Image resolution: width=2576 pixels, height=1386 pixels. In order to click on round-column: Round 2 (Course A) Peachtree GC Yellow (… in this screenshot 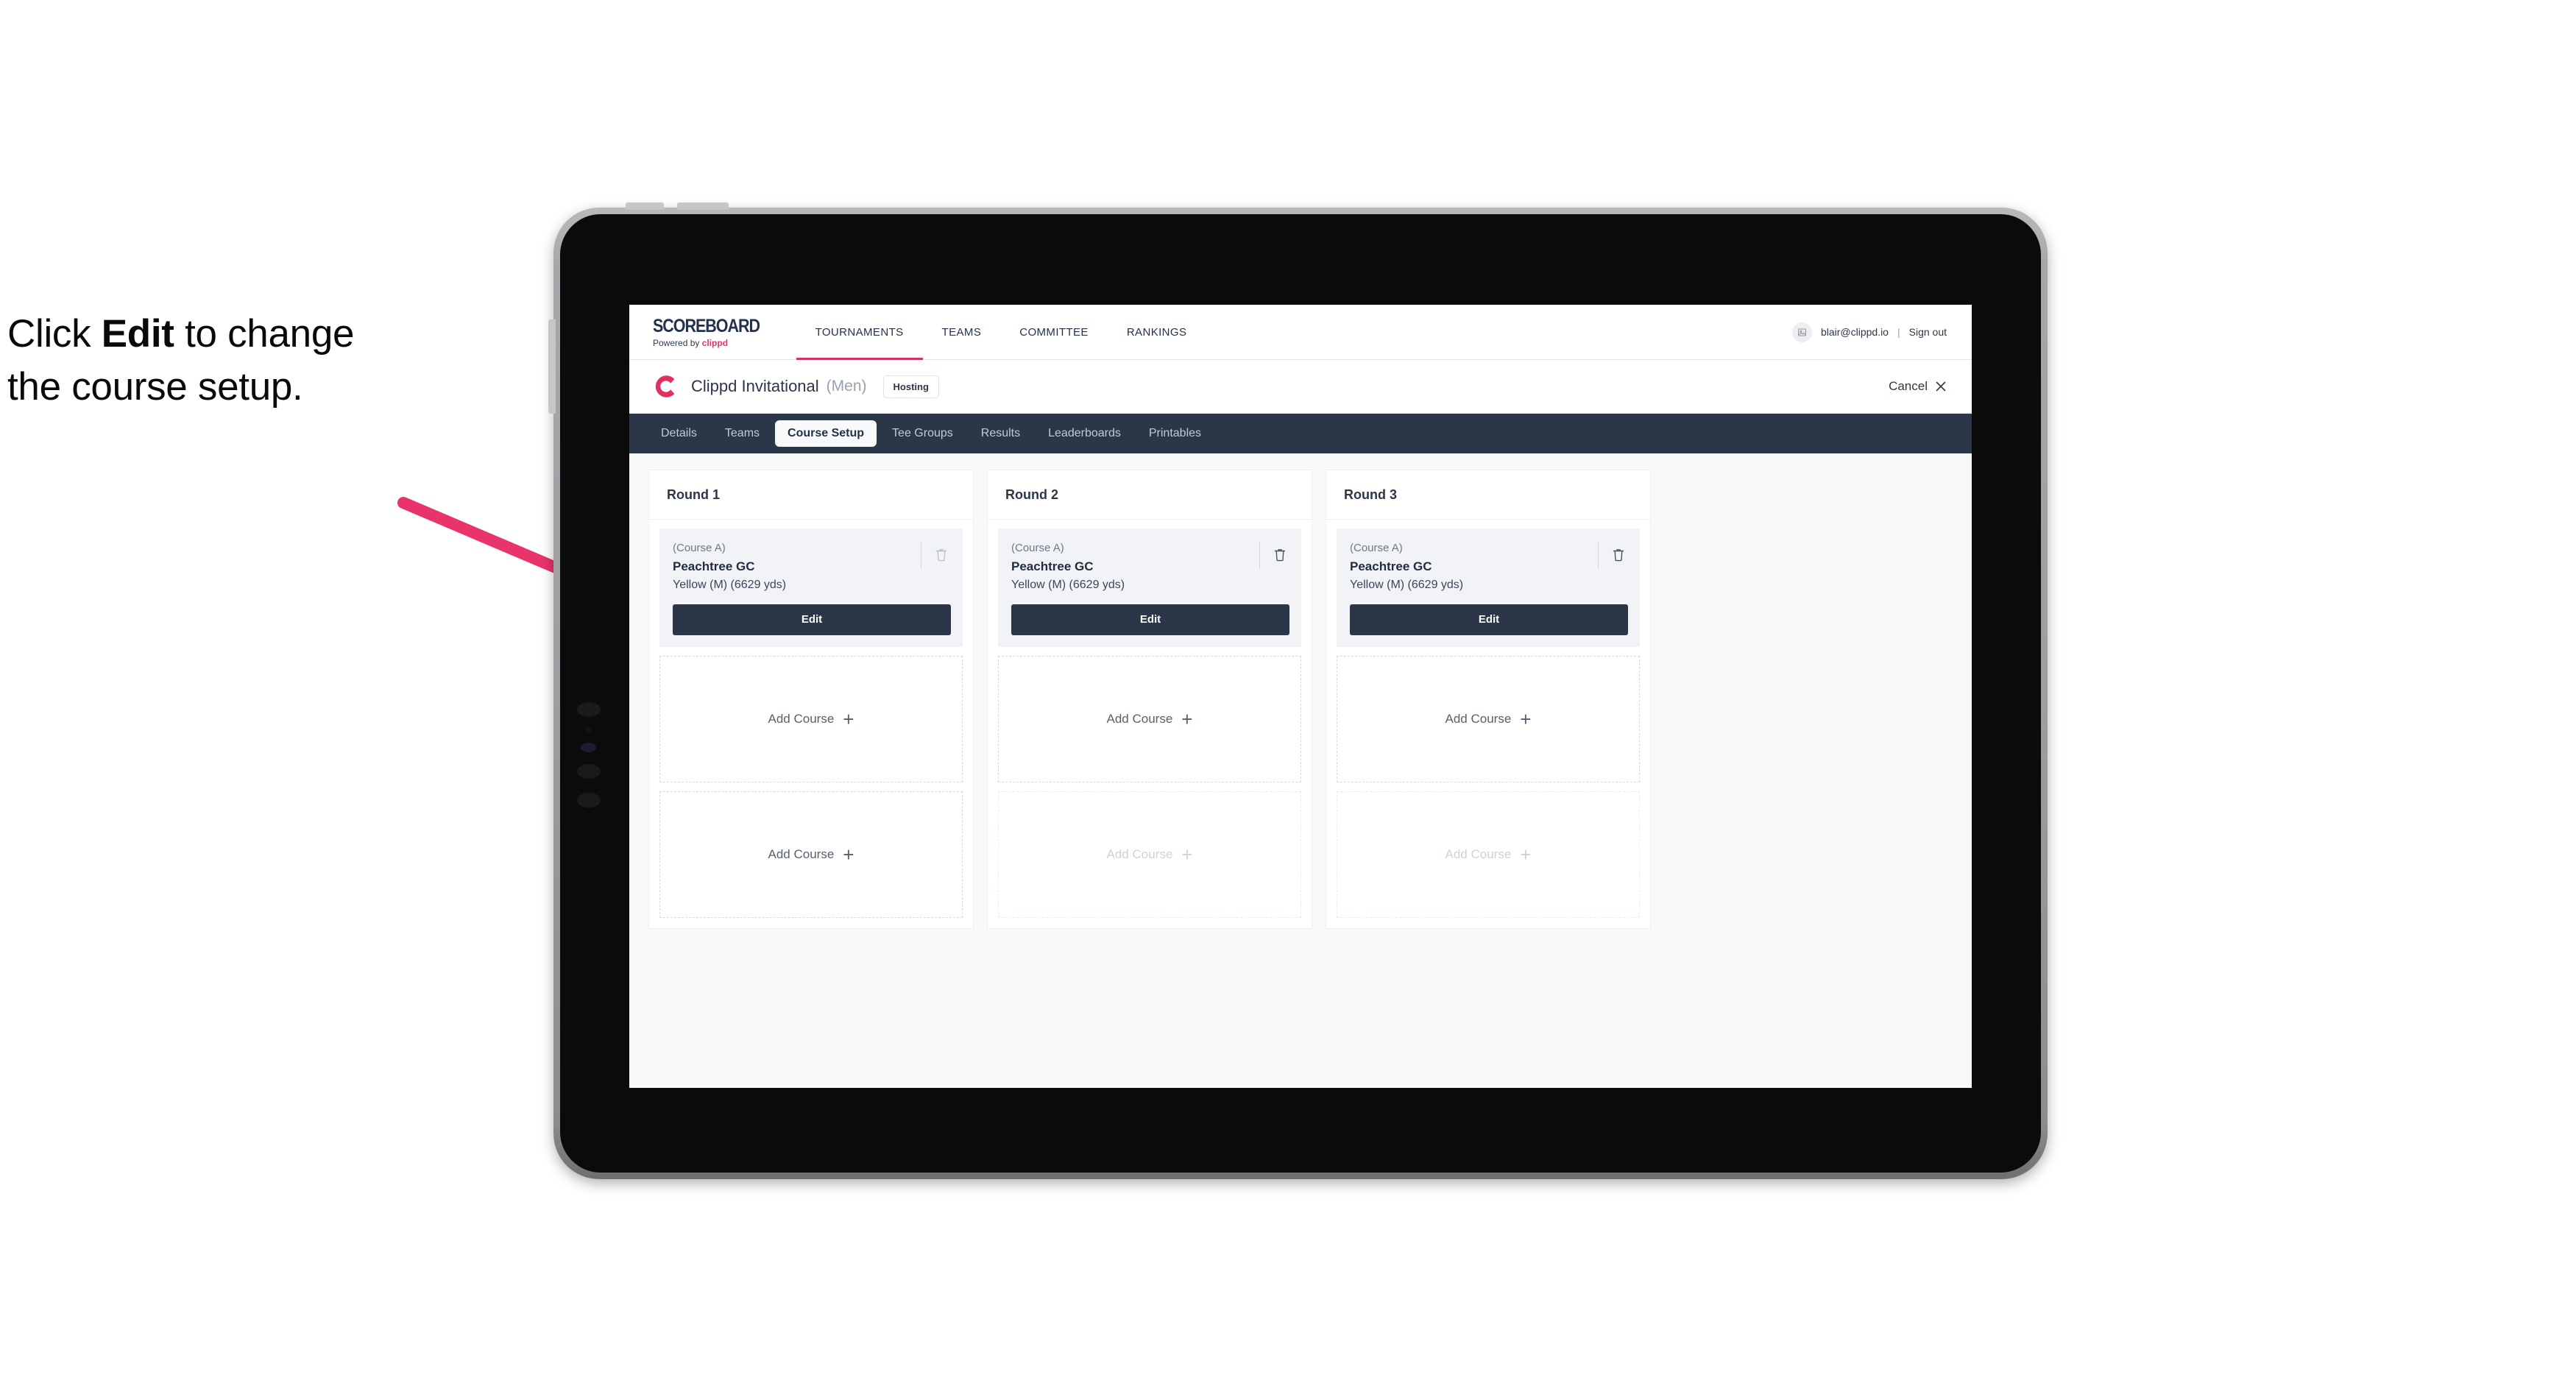, I will do `click(1149, 699)`.